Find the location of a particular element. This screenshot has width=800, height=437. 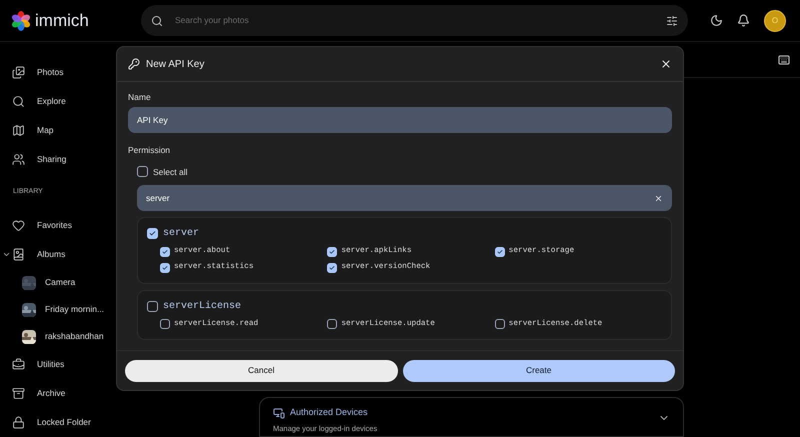

archive-icon is located at coordinates (18, 393).